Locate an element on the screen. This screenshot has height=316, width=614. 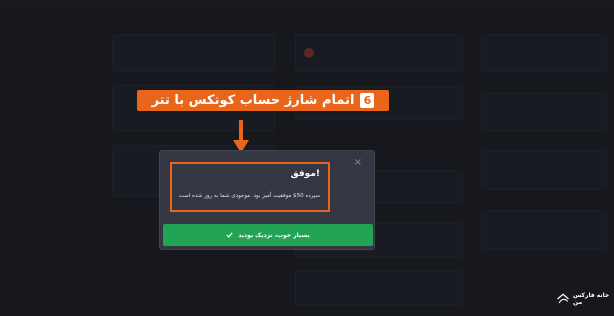
down-arrow-icon is located at coordinates (241, 136).